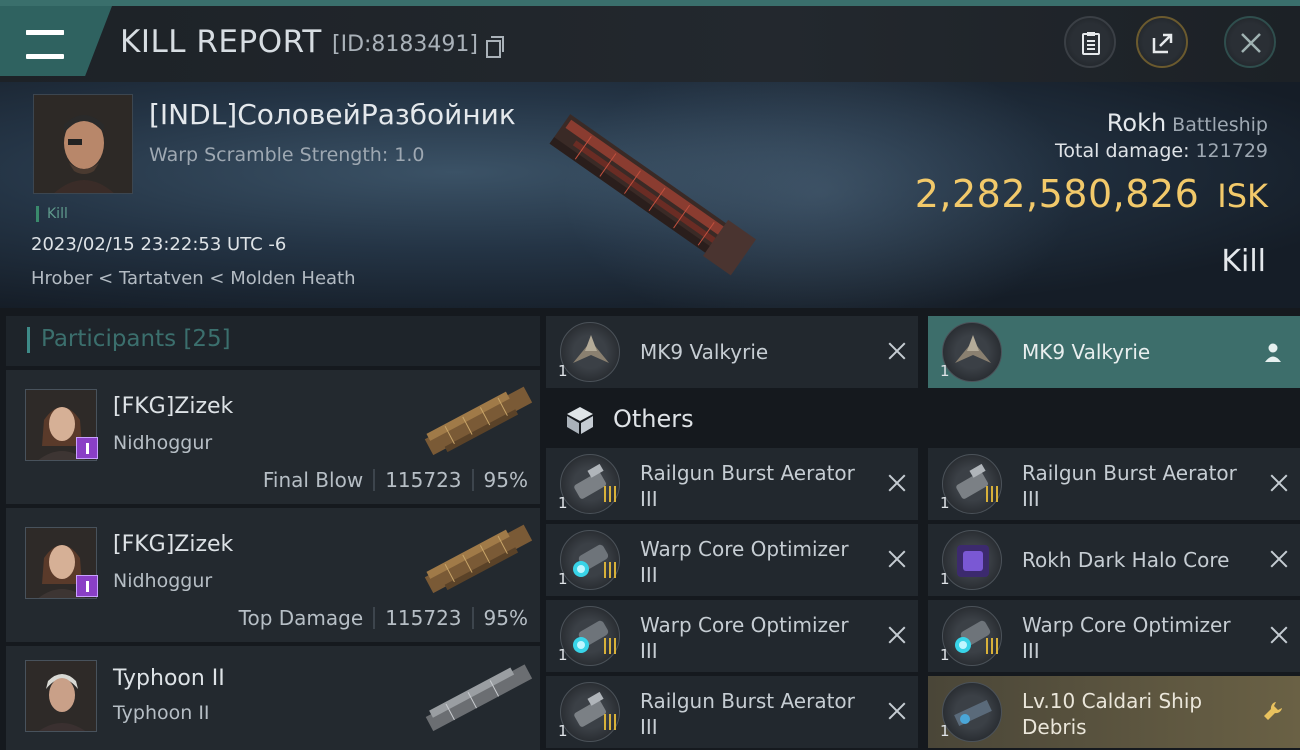 This screenshot has width=1300, height=750. I want to click on report-id: [ID:8183491], so click(405, 44).